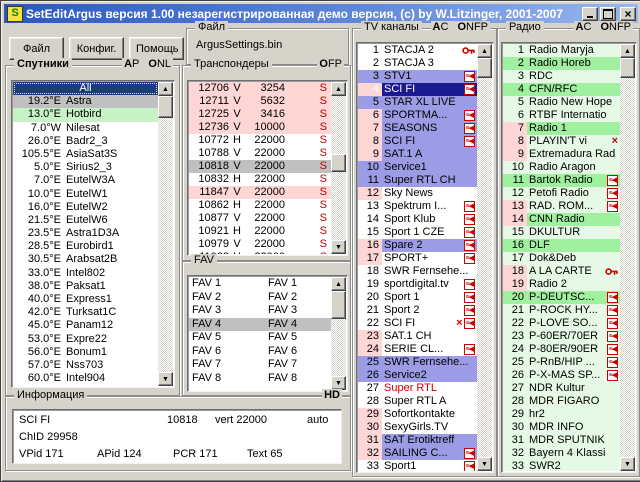 The width and height of the screenshot is (640, 482). I want to click on close-button: ×, so click(628, 13).